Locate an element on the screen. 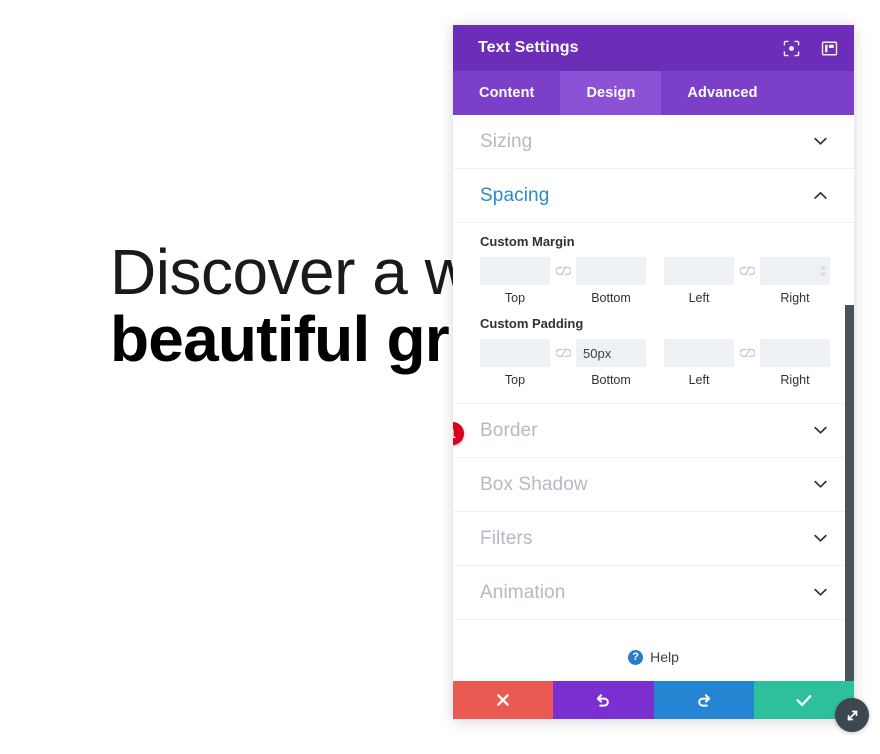 Image resolution: width=880 pixels, height=754 pixels. margin-bottom-label: Bottom is located at coordinates (611, 298).